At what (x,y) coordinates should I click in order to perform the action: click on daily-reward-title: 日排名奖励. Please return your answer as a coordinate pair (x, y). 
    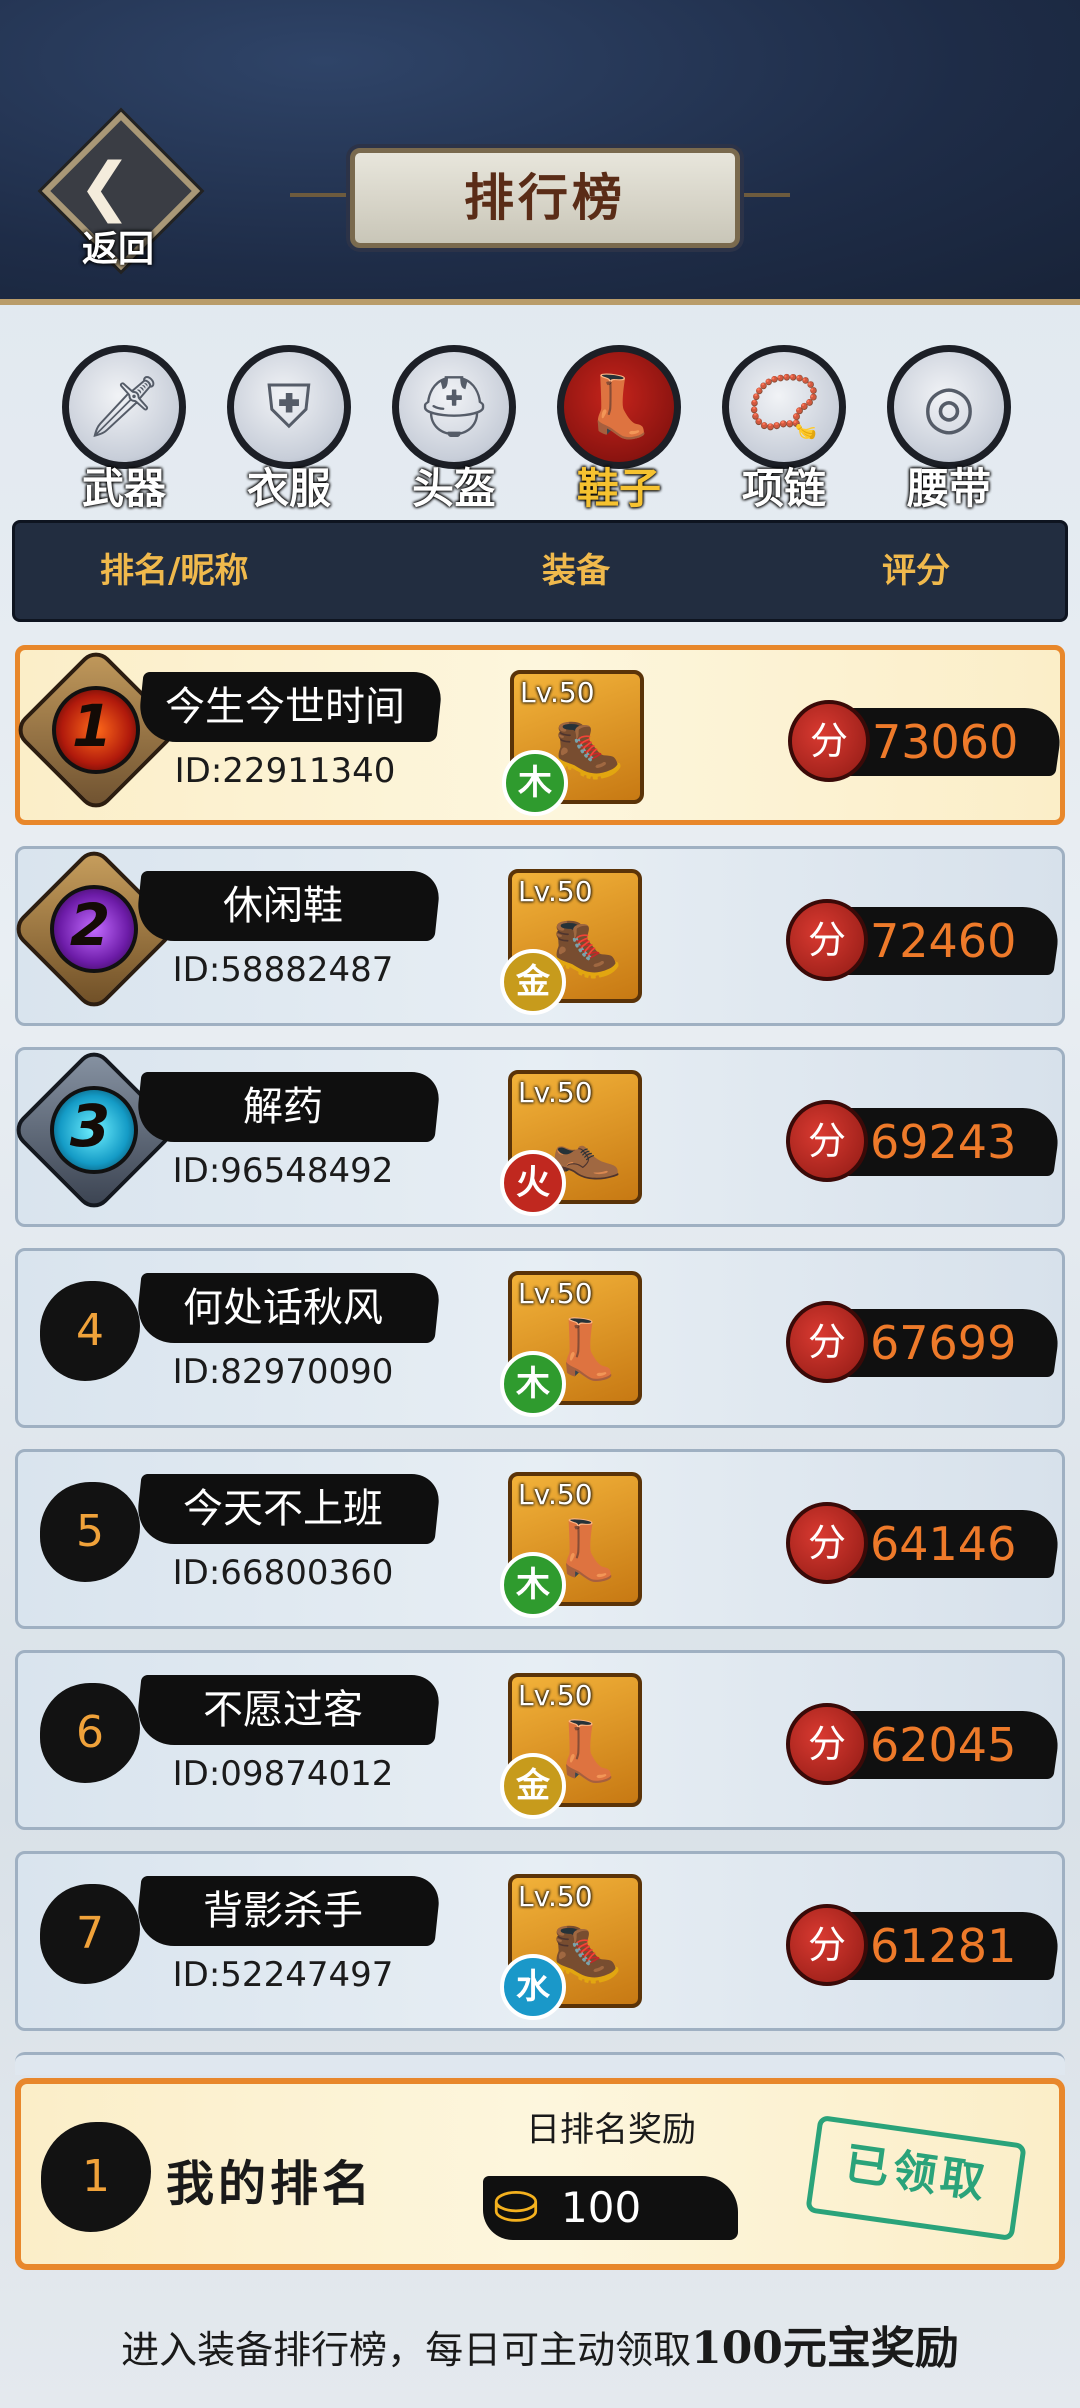
    Looking at the image, I should click on (611, 2130).